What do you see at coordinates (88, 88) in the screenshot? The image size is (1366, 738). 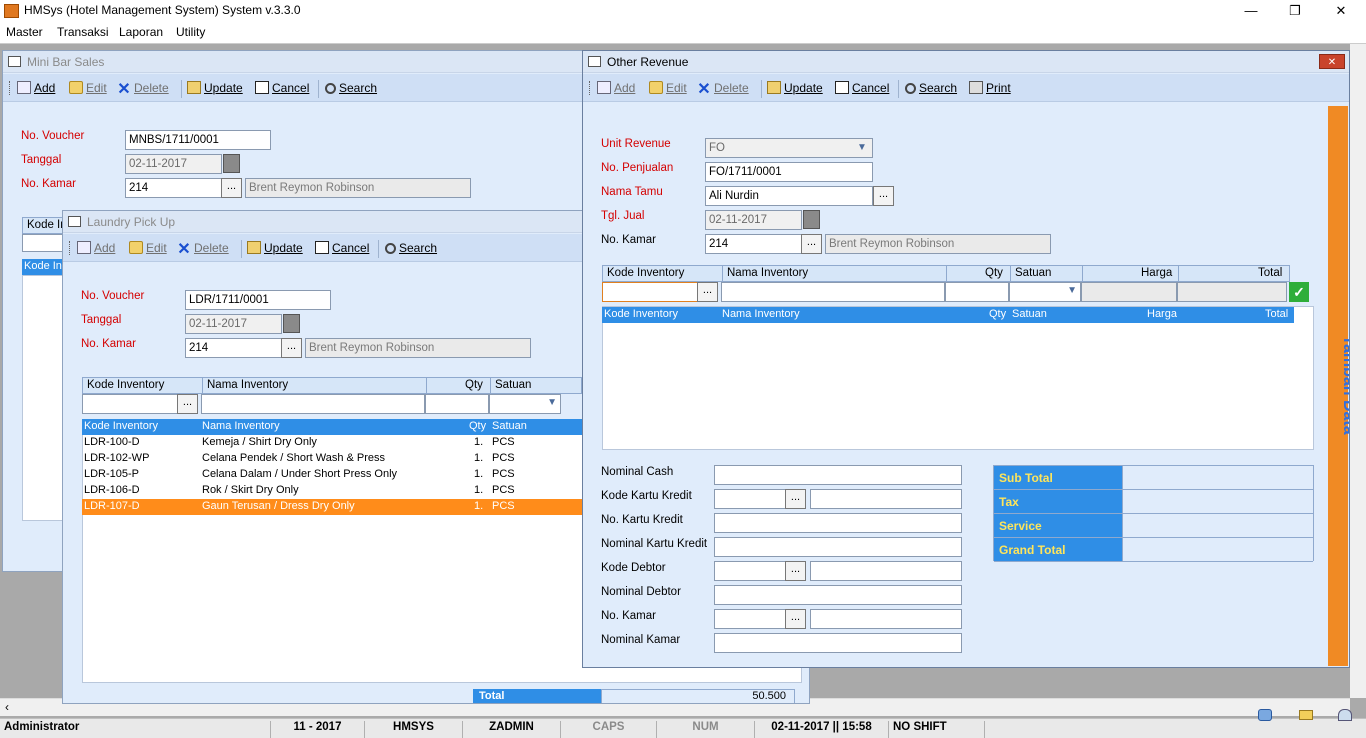 I see `minibar-edit-button: Edit` at bounding box center [88, 88].